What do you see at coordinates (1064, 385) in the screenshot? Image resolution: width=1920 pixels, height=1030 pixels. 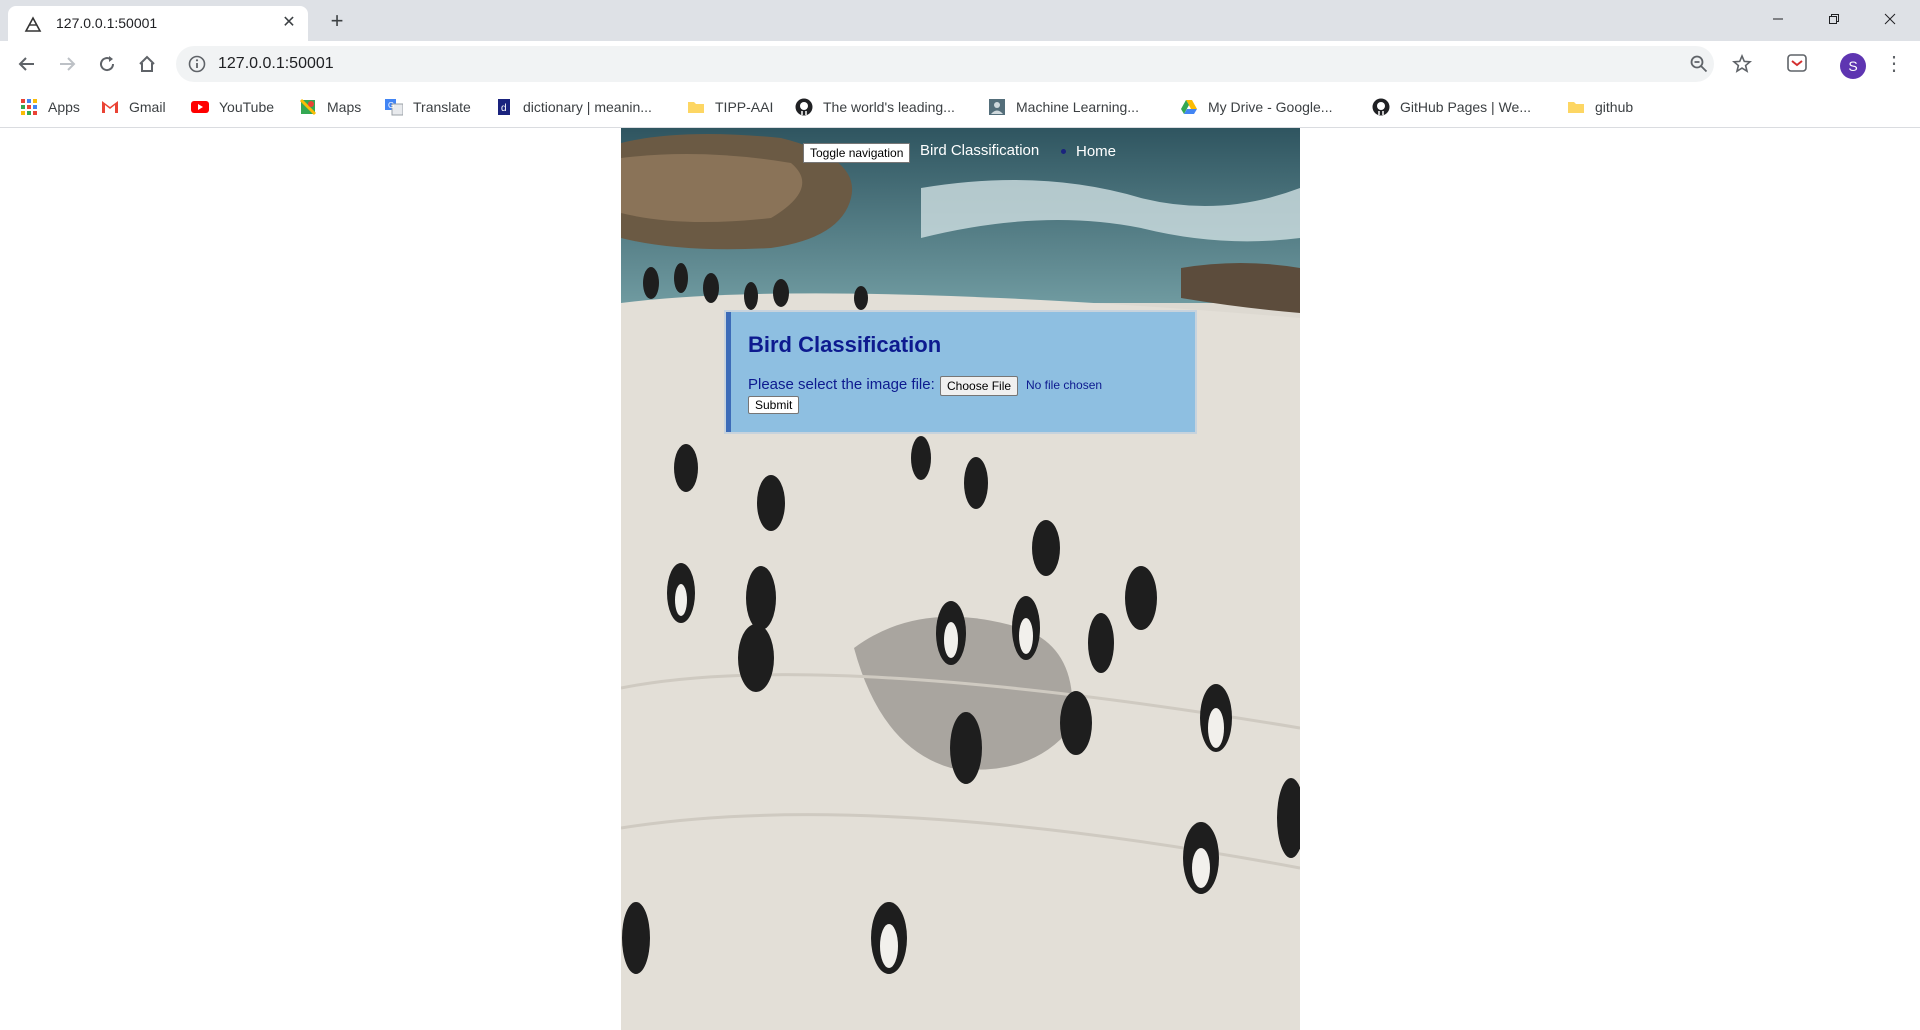 I see `file-status-text: No file chosen` at bounding box center [1064, 385].